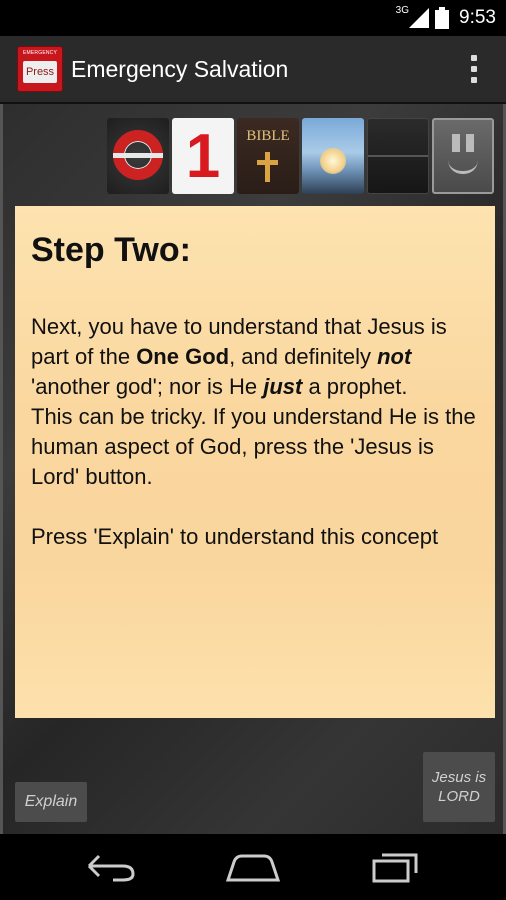 This screenshot has width=506, height=900. I want to click on status-bar: 3G 9:53, so click(253, 18).